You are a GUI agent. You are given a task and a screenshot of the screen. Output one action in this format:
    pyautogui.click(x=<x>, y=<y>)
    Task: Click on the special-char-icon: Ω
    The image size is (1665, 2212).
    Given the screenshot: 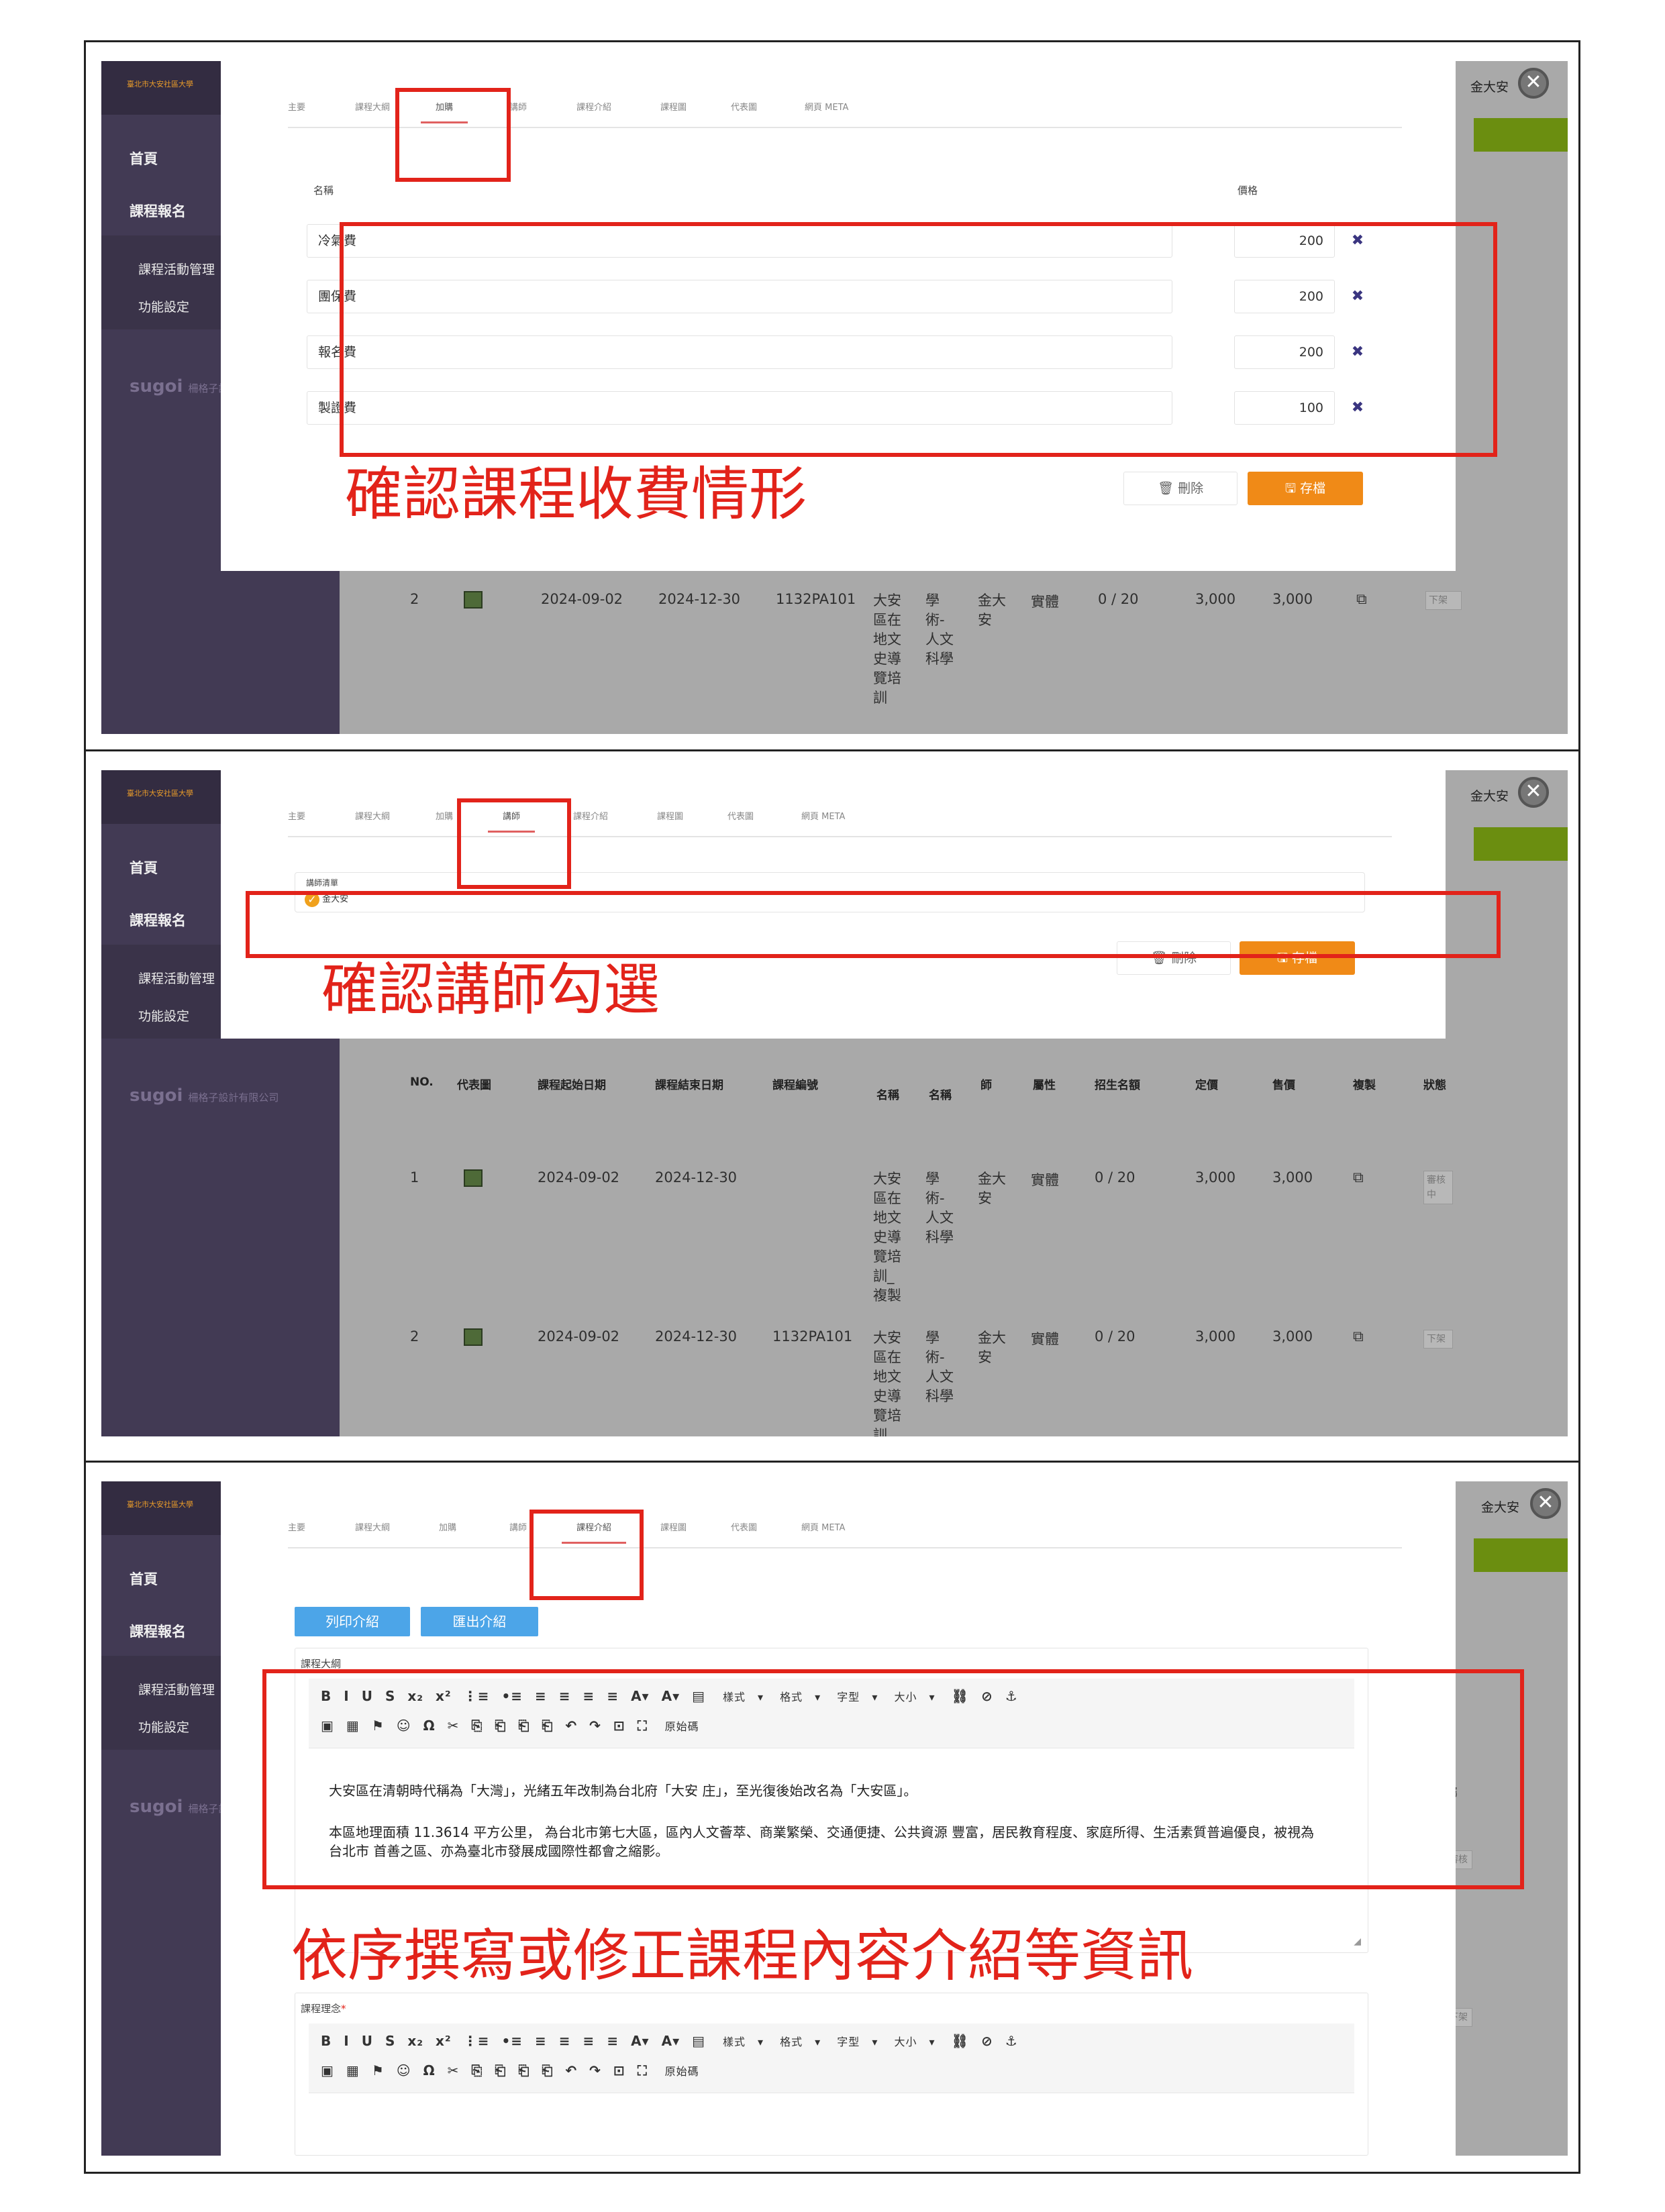 What is the action you would take?
    pyautogui.click(x=430, y=2070)
    